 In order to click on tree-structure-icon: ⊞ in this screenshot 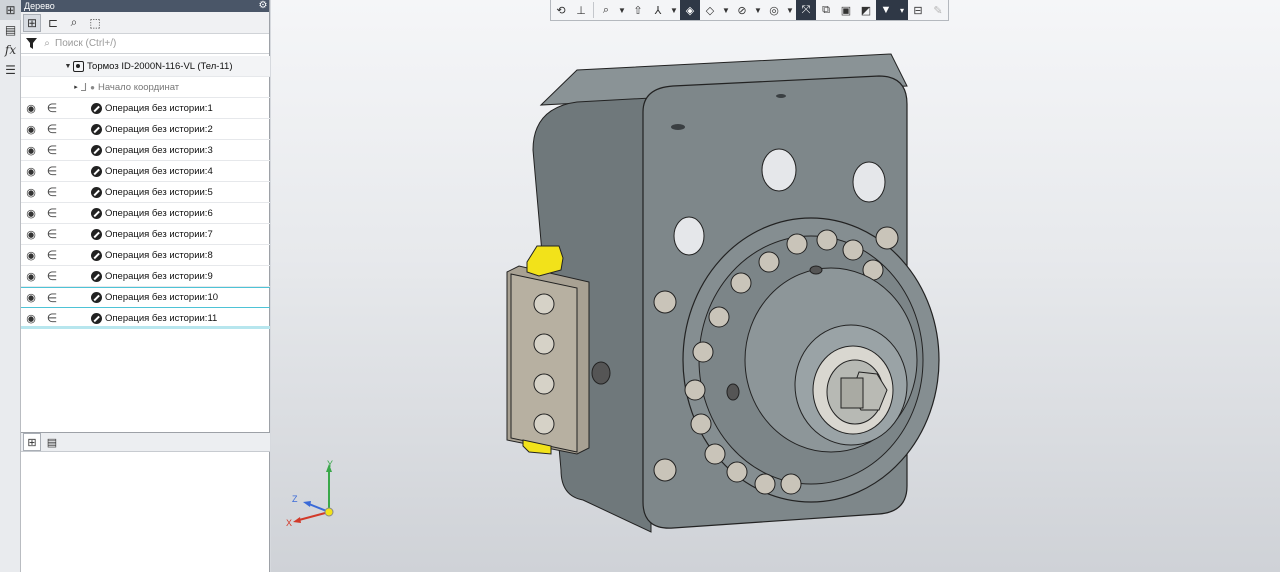, I will do `click(32, 22)`.